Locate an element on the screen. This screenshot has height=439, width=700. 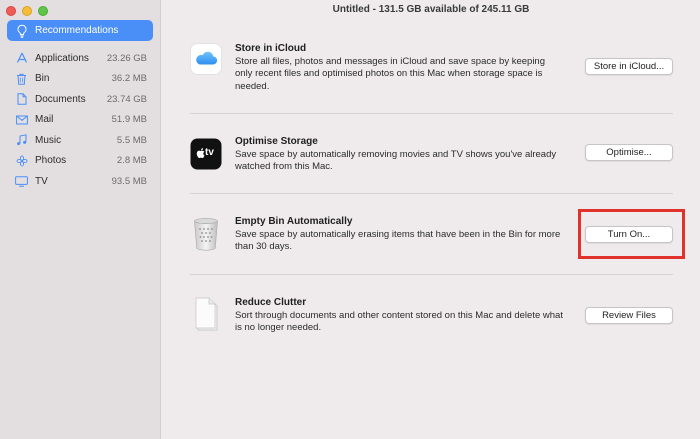
apple-tv-icon: tv is located at coordinates (206, 154).